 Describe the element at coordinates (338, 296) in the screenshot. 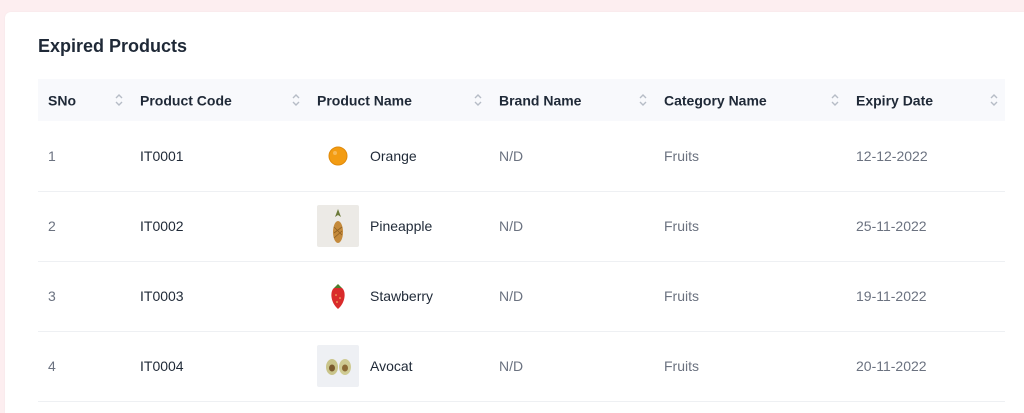

I see `strawberry-thumbnail` at that location.